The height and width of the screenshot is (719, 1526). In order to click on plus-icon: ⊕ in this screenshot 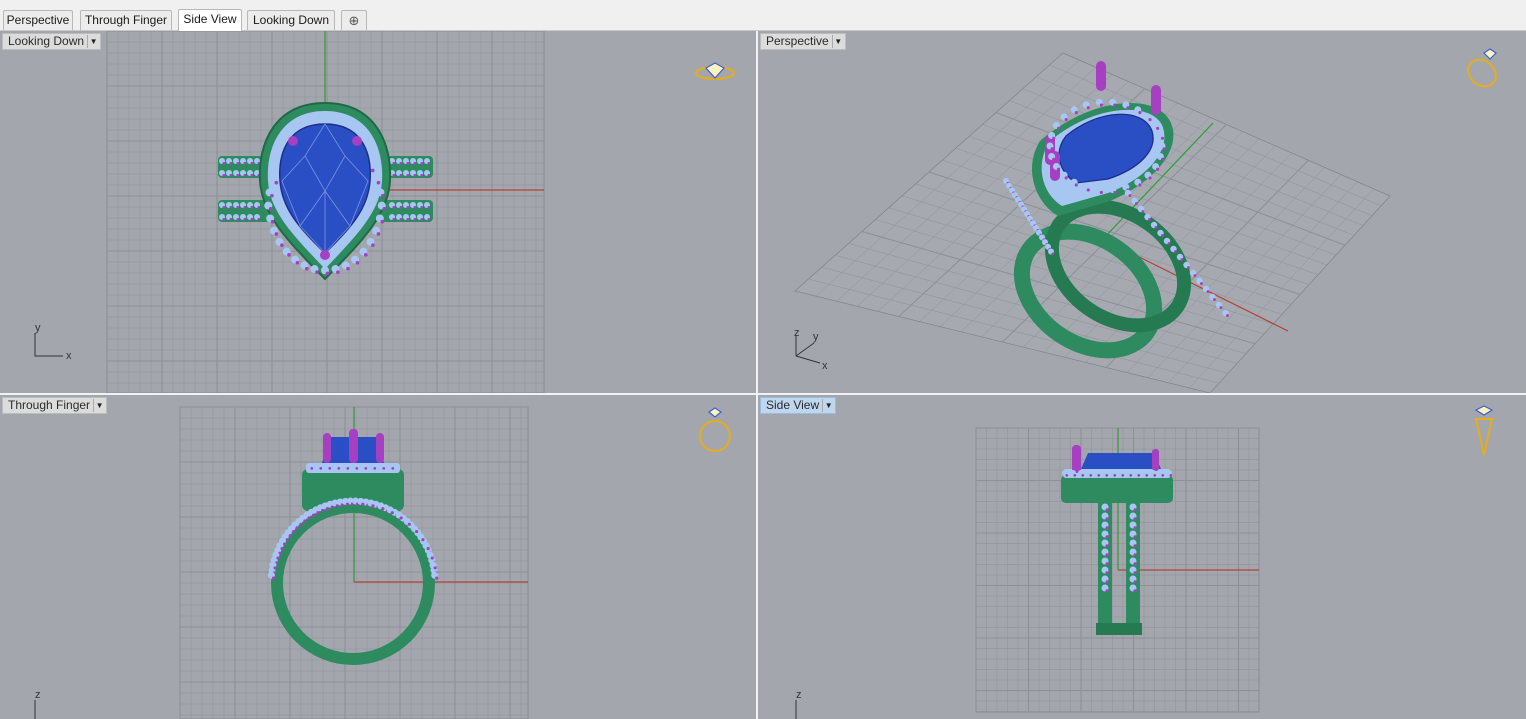, I will do `click(354, 20)`.